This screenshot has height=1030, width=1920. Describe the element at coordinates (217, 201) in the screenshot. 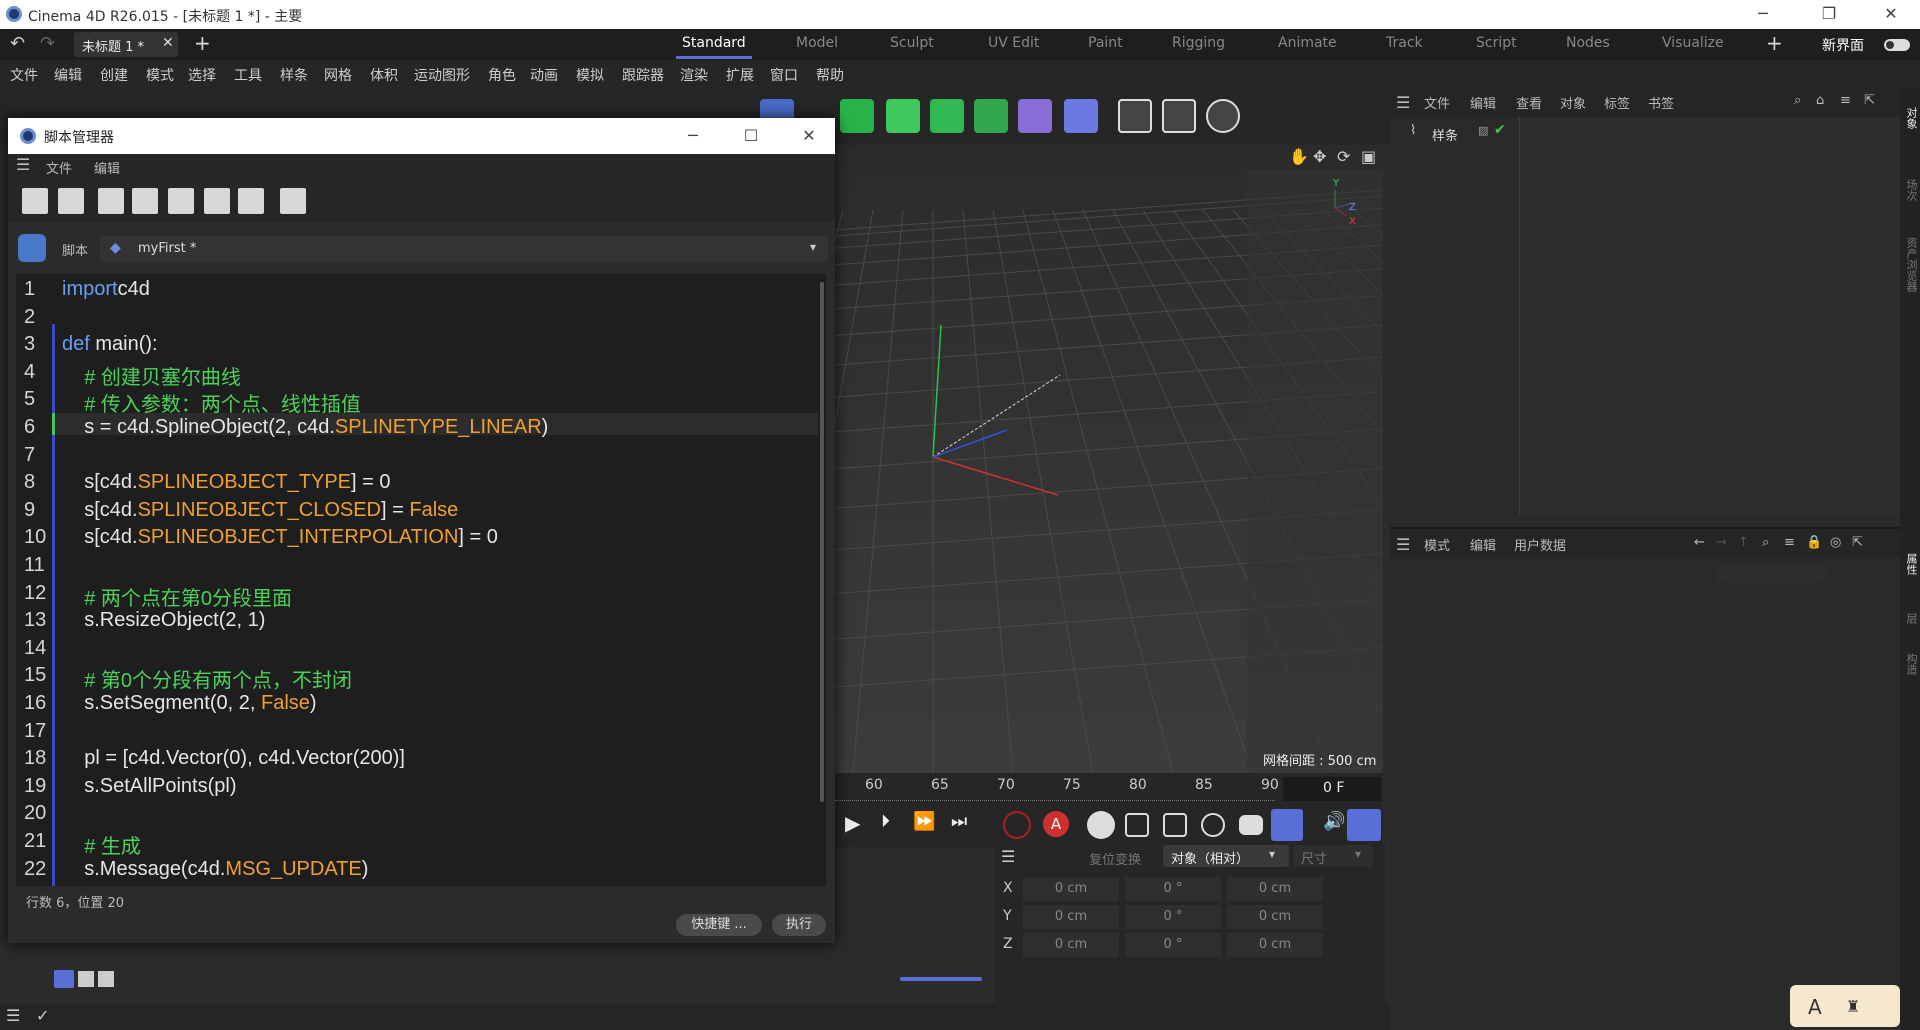

I see `clapper-icon` at that location.